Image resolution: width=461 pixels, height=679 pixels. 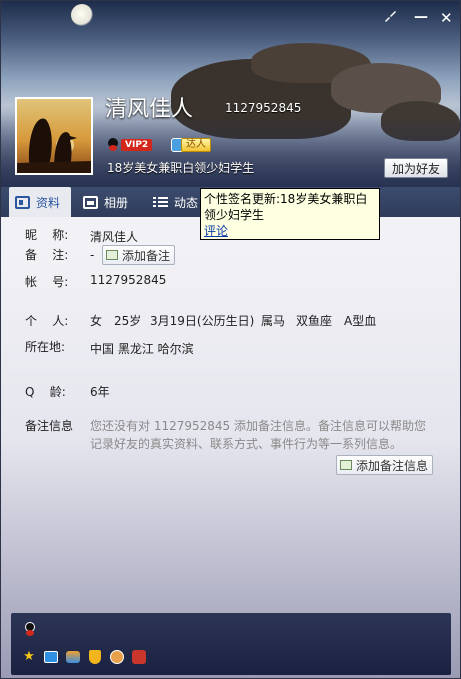 I want to click on vip-badge: VIP2, so click(x=130, y=145).